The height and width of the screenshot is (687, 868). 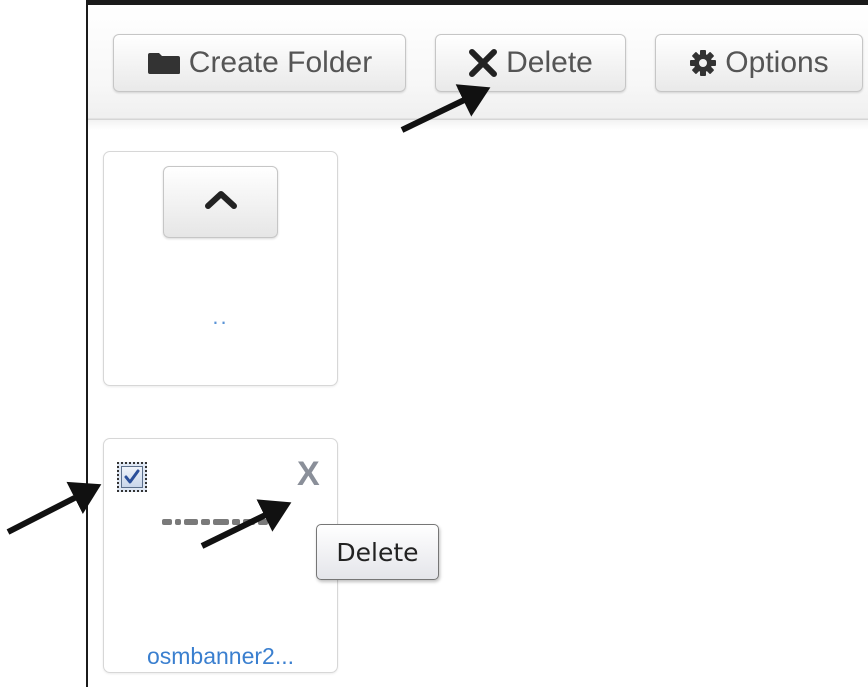 What do you see at coordinates (777, 62) in the screenshot?
I see `options-label: Options` at bounding box center [777, 62].